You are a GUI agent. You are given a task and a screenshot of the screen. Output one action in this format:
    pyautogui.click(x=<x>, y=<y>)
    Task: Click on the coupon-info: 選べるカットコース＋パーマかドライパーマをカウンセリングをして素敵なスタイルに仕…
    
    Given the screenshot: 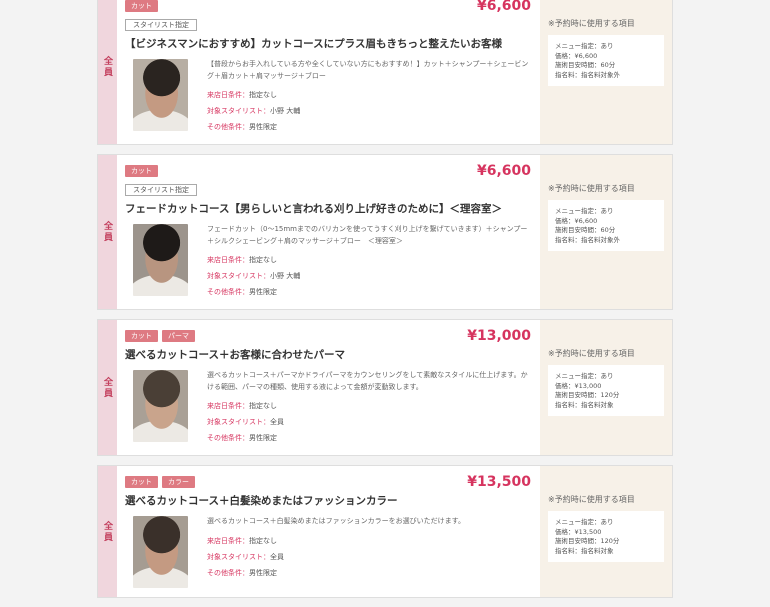 What is the action you would take?
    pyautogui.click(x=369, y=408)
    